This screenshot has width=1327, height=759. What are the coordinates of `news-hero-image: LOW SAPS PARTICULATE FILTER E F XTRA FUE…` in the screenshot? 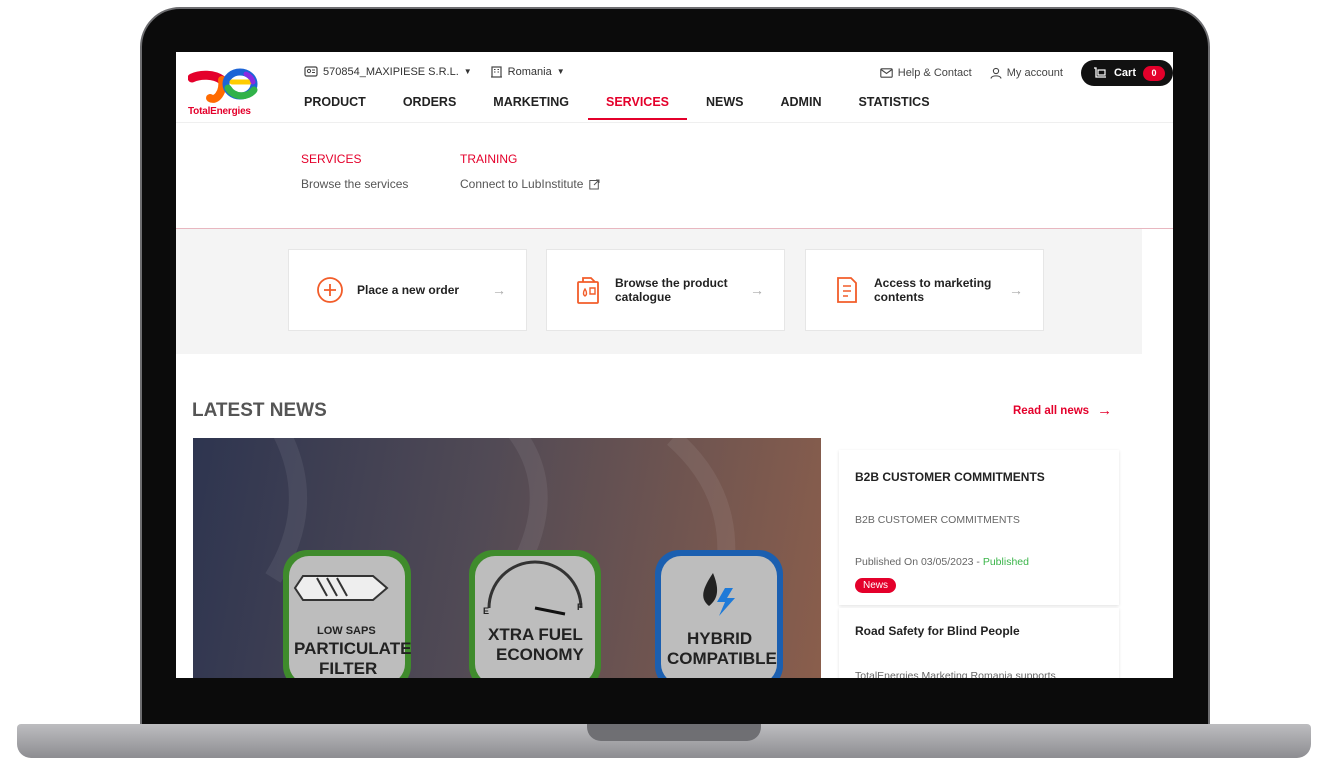 It's located at (507, 558).